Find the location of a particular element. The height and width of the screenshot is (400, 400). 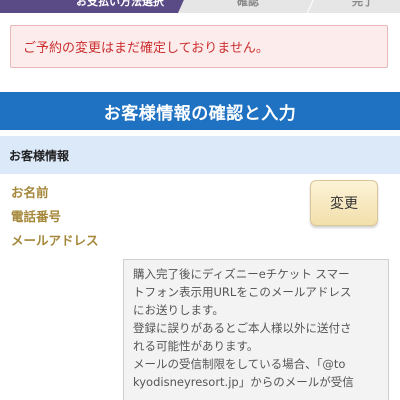

info-line: トフォン表示用URLをこのメールアドレス is located at coordinates (242, 292).